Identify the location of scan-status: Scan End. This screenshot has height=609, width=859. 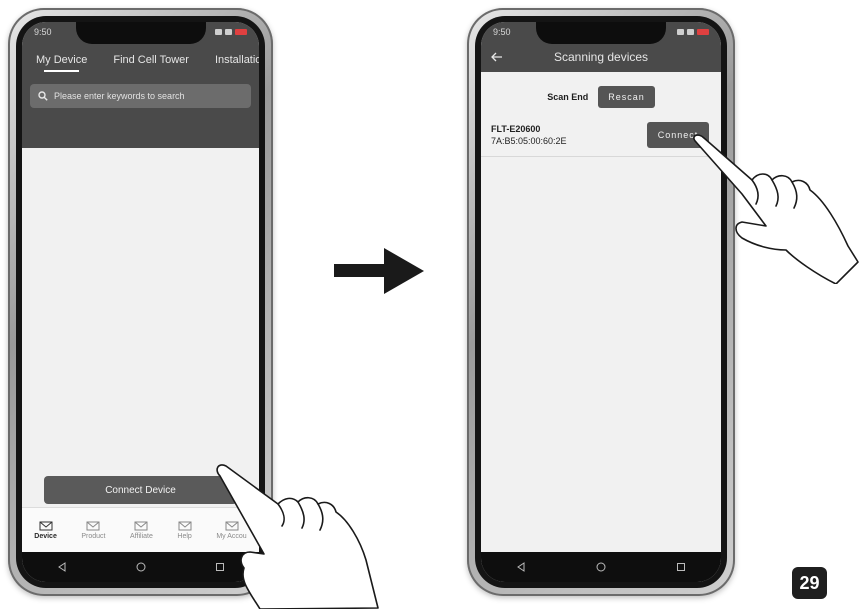
(568, 97).